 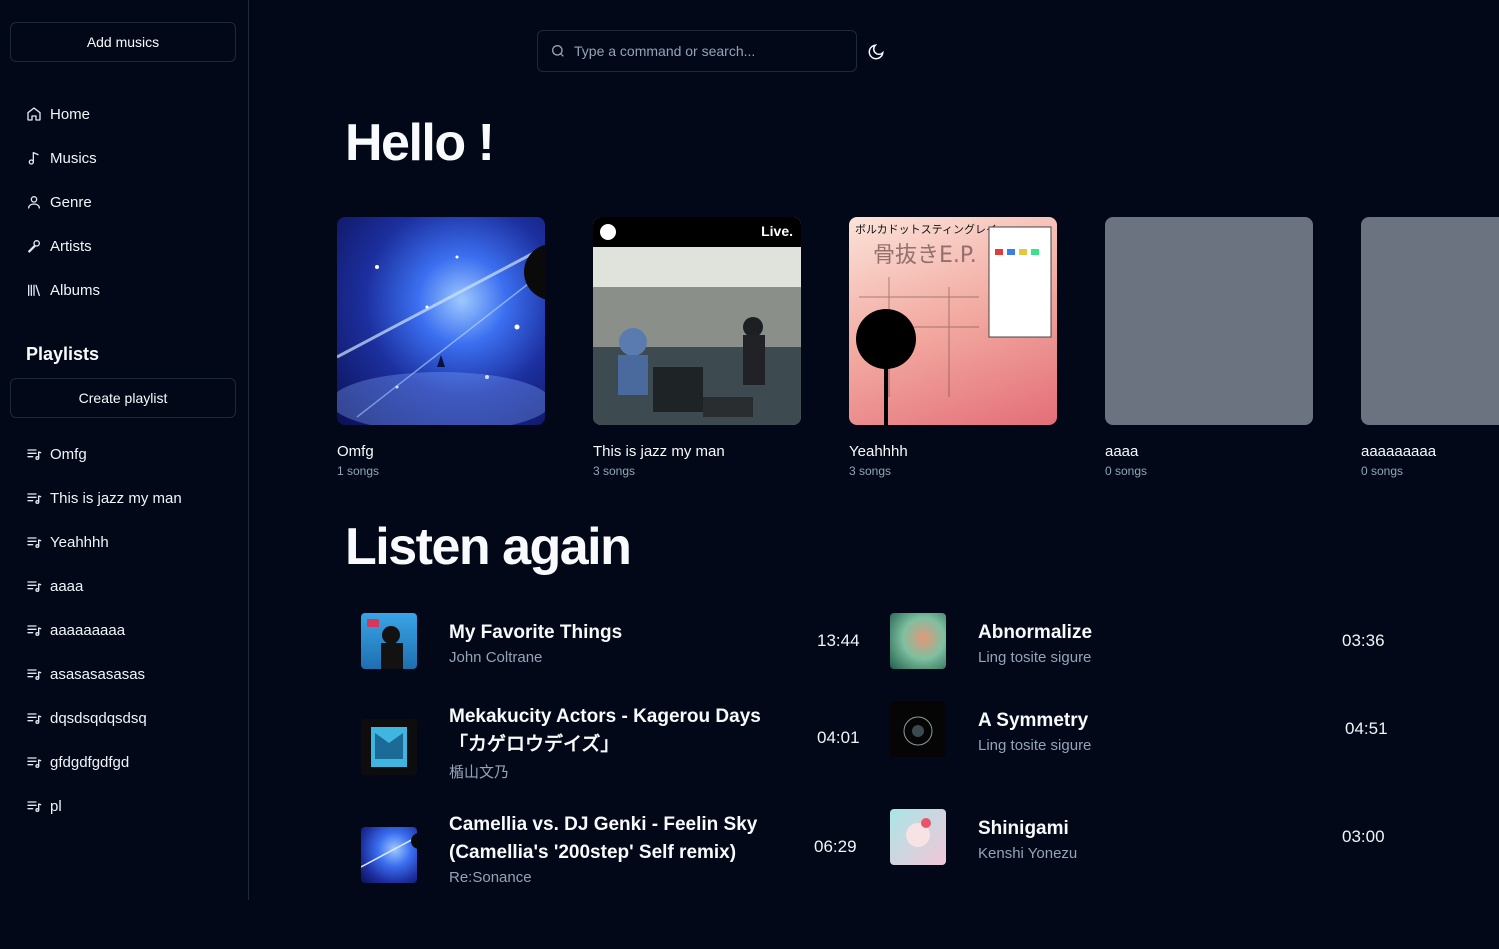 I want to click on sidebar-playlist-item: asasasasasas, so click(x=85, y=674).